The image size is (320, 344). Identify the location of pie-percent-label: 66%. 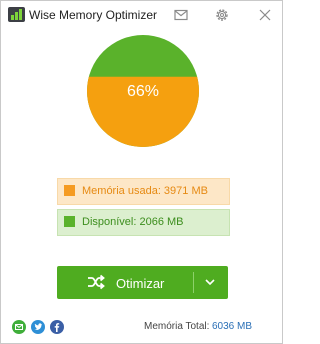
(143, 91).